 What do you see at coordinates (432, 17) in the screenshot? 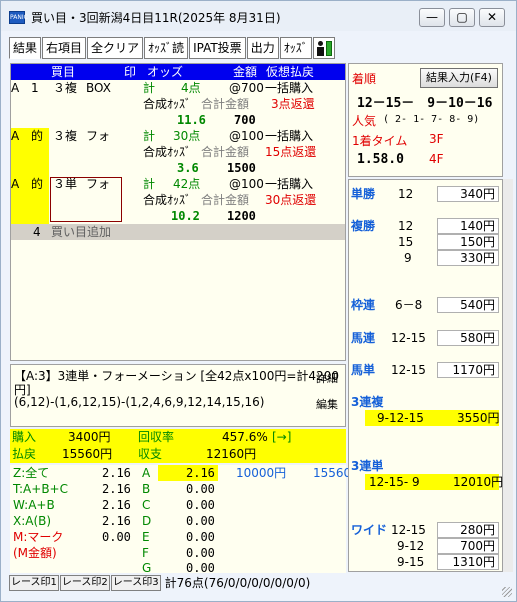
I see `minimize-button: —` at bounding box center [432, 17].